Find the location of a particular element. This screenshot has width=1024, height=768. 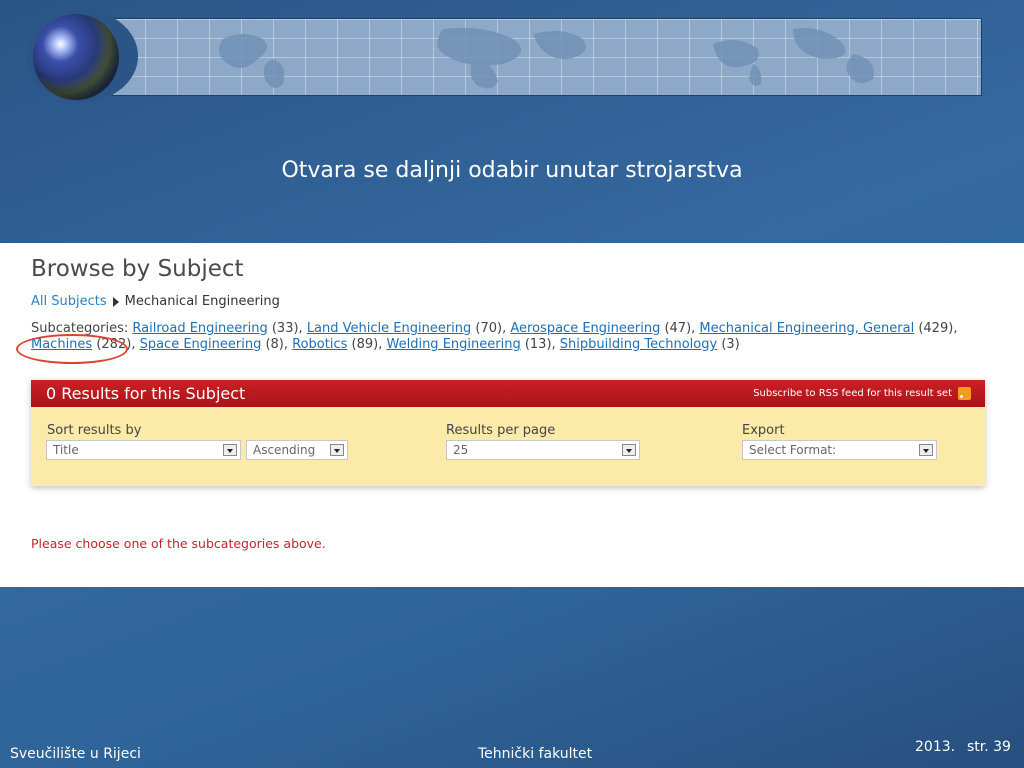

sort-order-select: Ascending is located at coordinates (297, 450).